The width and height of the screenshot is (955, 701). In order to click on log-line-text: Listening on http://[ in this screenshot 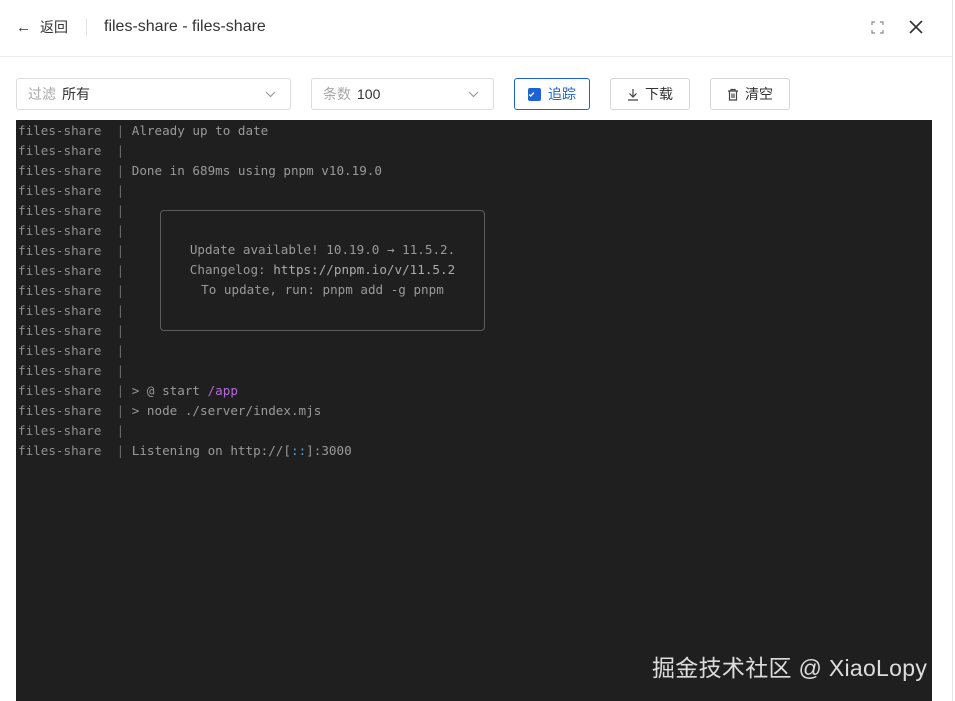, I will do `click(211, 450)`.